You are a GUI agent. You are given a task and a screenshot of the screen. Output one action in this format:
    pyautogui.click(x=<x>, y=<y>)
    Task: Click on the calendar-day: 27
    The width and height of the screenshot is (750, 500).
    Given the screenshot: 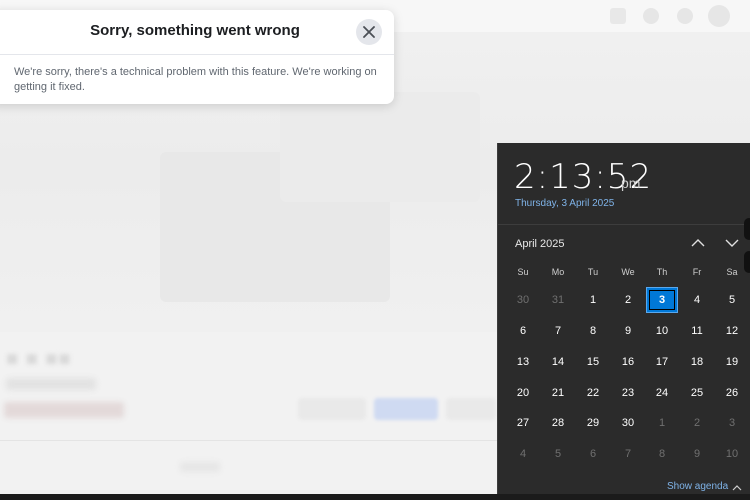 What is the action you would take?
    pyautogui.click(x=523, y=423)
    